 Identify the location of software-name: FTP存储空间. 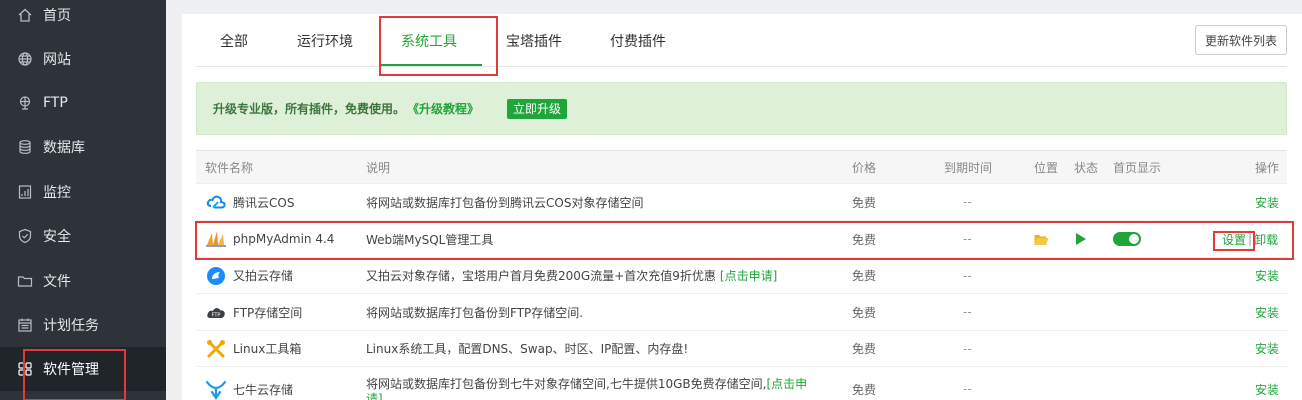
(268, 312).